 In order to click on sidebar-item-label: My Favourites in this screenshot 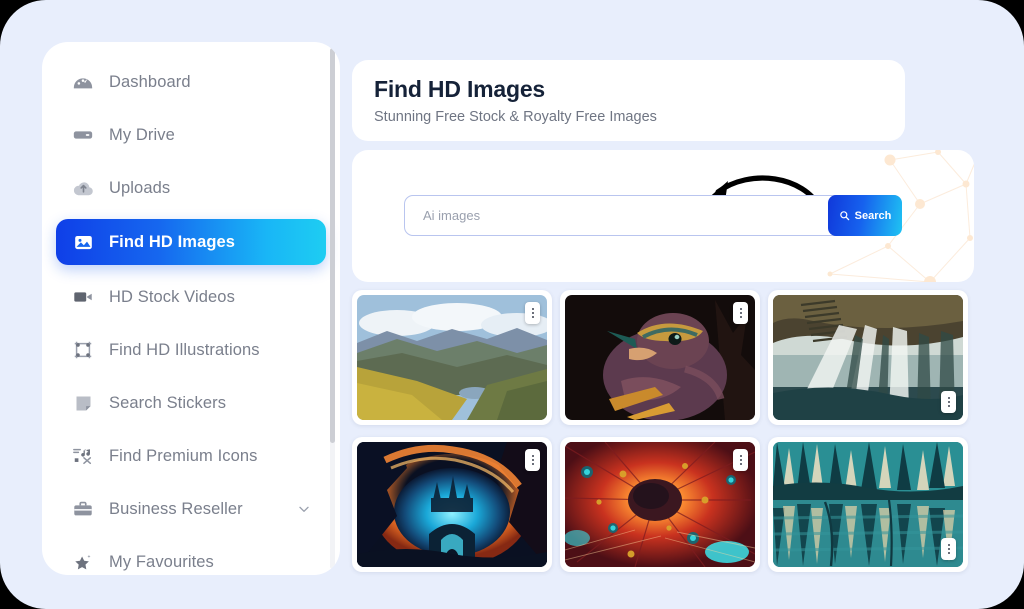, I will do `click(161, 561)`.